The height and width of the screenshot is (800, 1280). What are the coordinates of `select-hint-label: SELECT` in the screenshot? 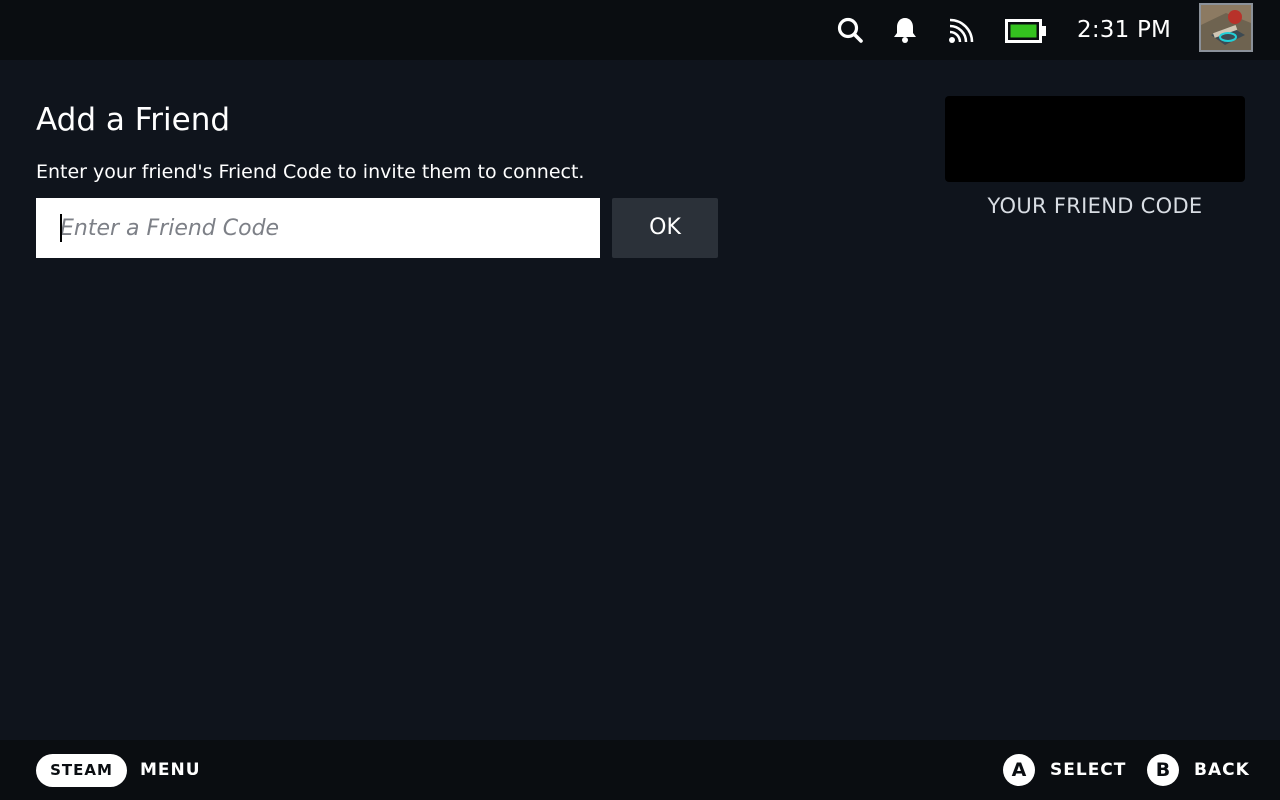 It's located at (1088, 770).